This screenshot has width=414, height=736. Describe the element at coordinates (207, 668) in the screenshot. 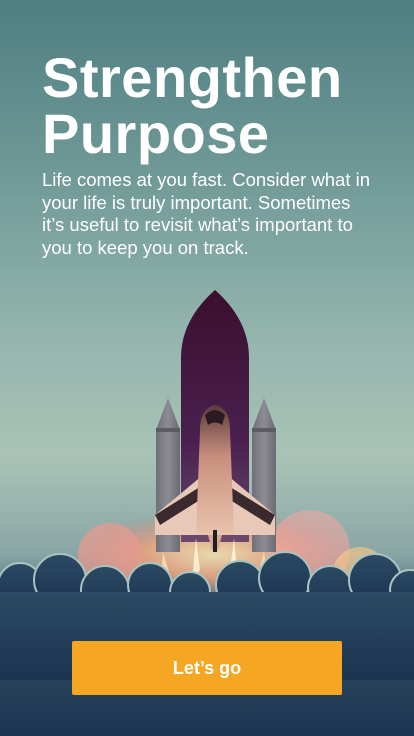

I see `lets-go-button: Let’s go` at that location.